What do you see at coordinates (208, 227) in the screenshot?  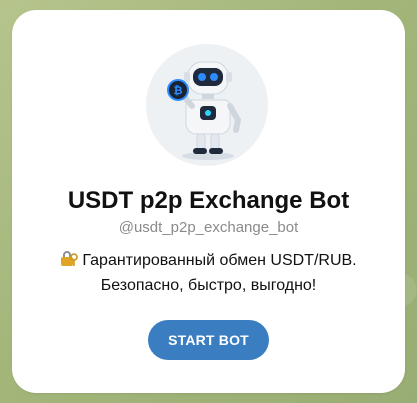 I see `bot-username: @usdt_p2p_exchange_bot` at bounding box center [208, 227].